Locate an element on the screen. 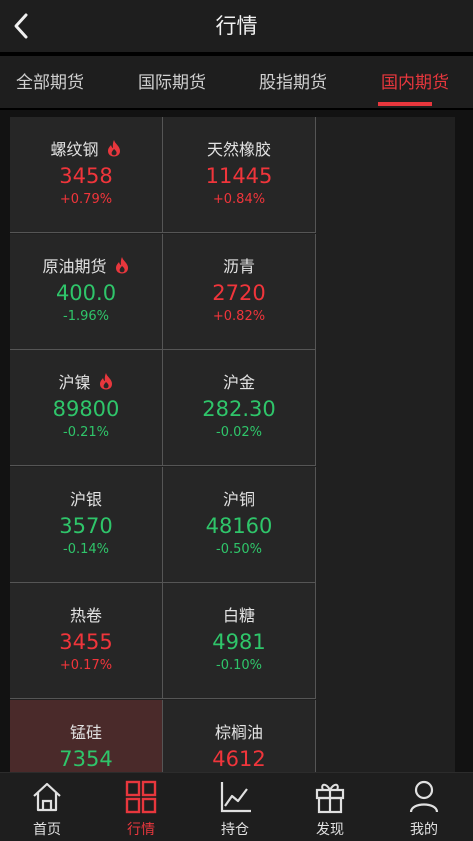  quote-change: +0.79% is located at coordinates (86, 199).